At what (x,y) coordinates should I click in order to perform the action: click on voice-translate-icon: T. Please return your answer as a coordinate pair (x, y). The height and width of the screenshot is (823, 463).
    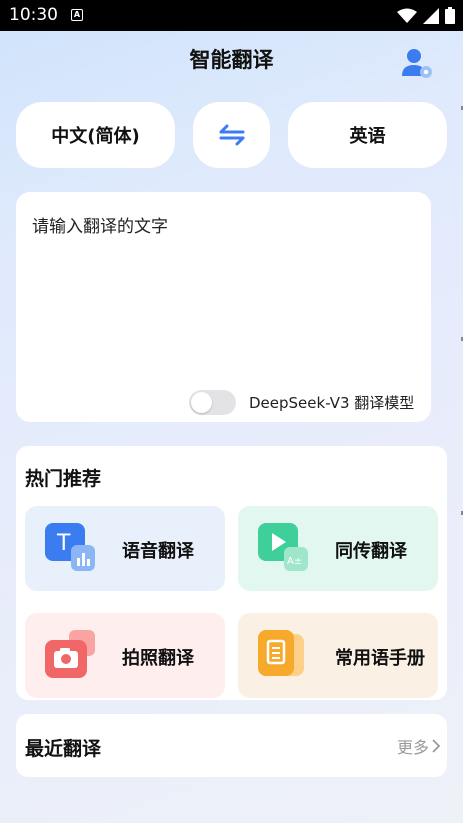
    Looking at the image, I should click on (70, 547).